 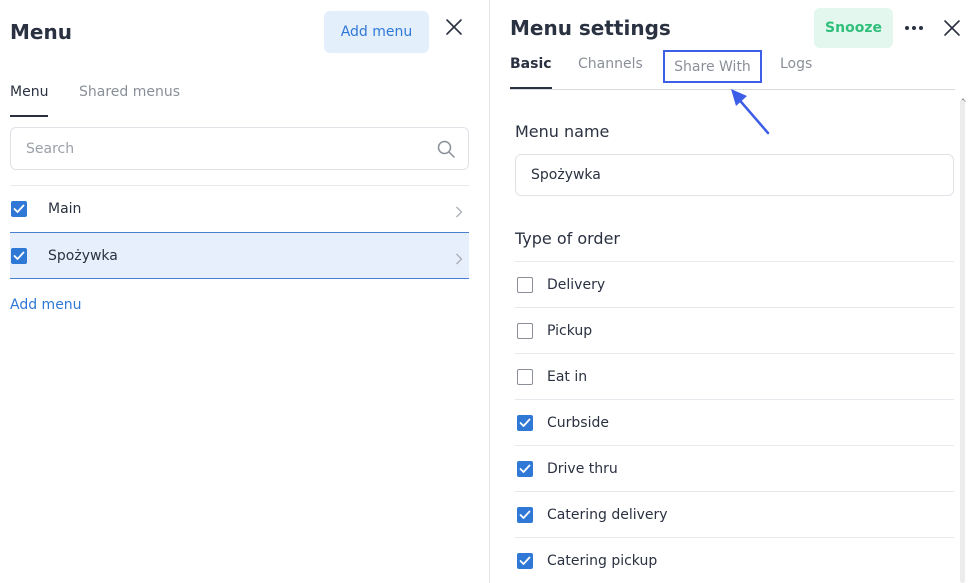 What do you see at coordinates (734, 560) in the screenshot?
I see `order-type-catering-pickup: Catering pickup` at bounding box center [734, 560].